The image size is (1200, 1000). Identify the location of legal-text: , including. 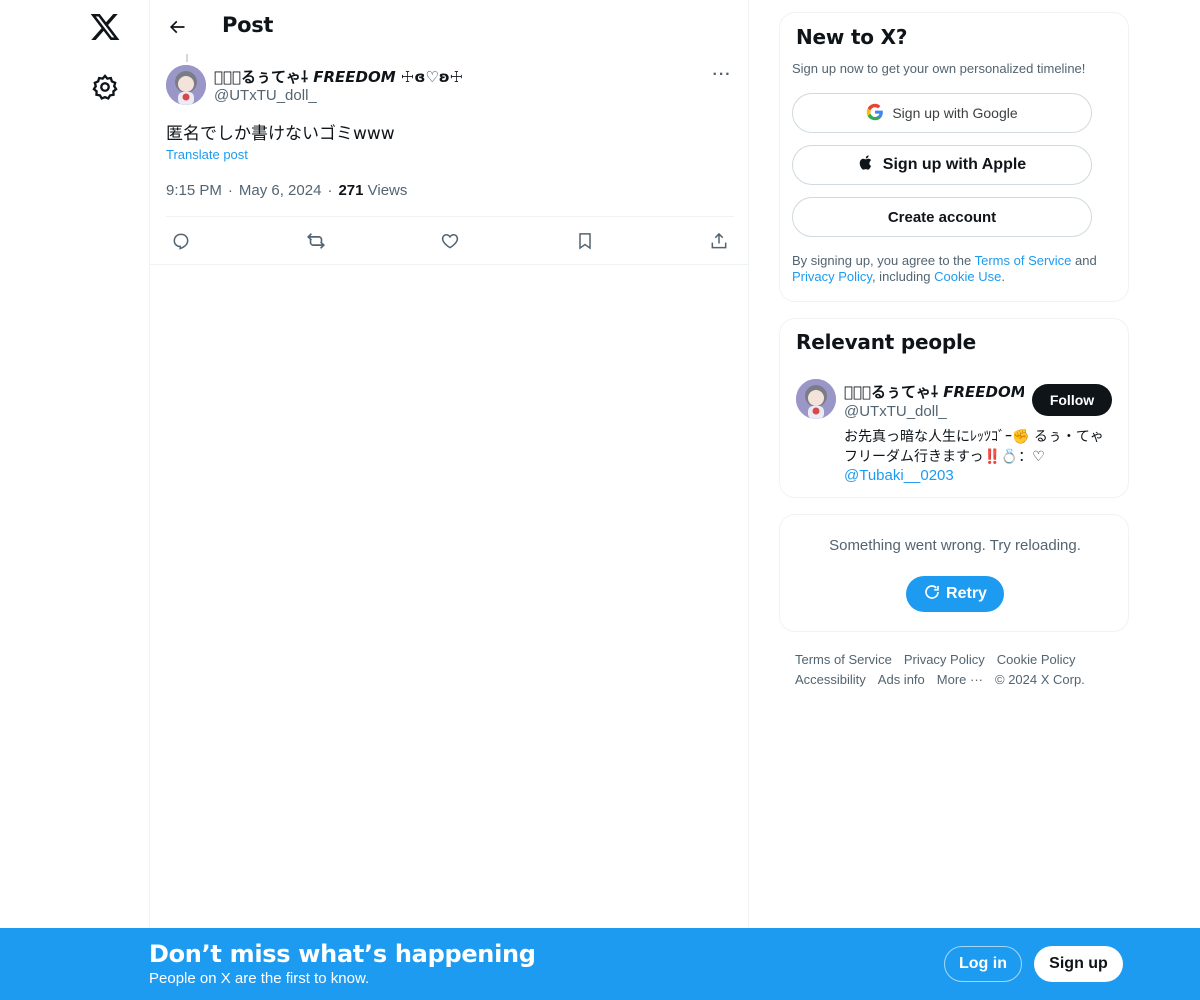
(903, 276).